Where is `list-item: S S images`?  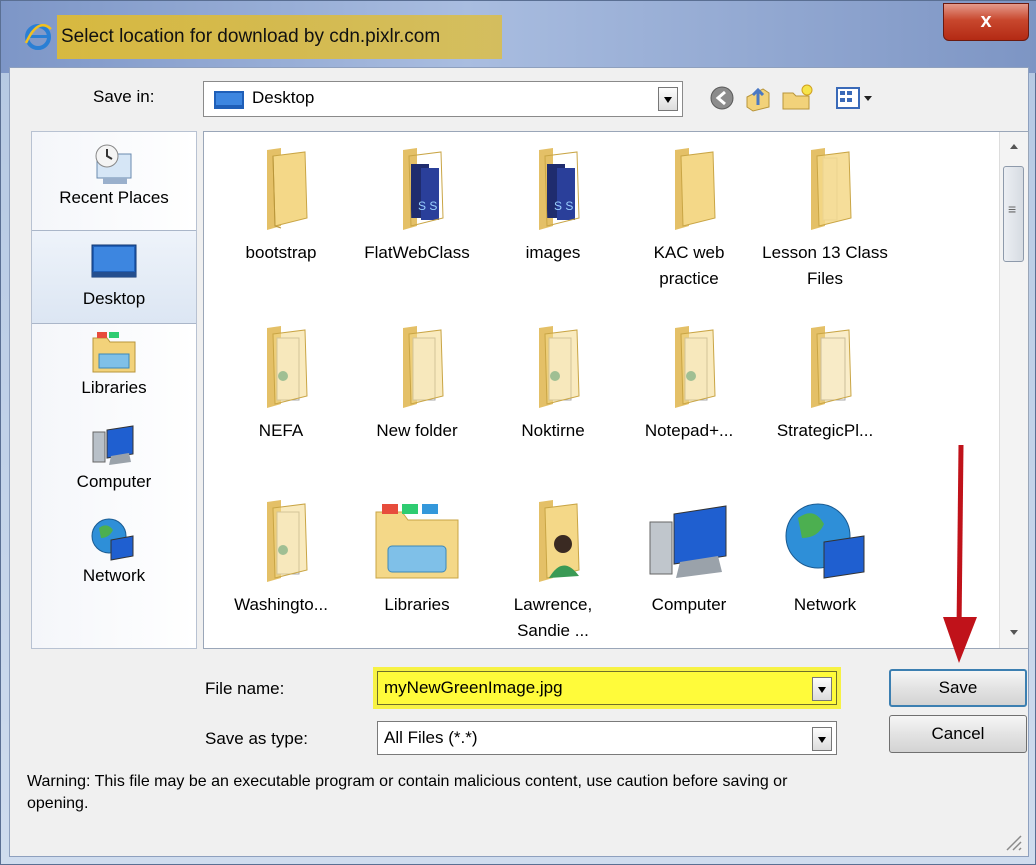
list-item: S S images is located at coordinates (553, 206).